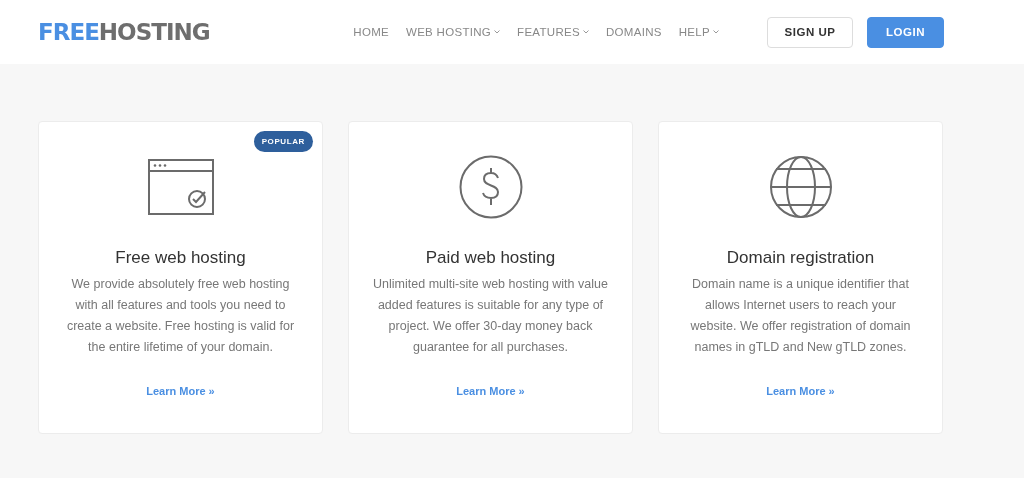 Image resolution: width=1024 pixels, height=478 pixels. What do you see at coordinates (800, 187) in the screenshot?
I see `globe-icon` at bounding box center [800, 187].